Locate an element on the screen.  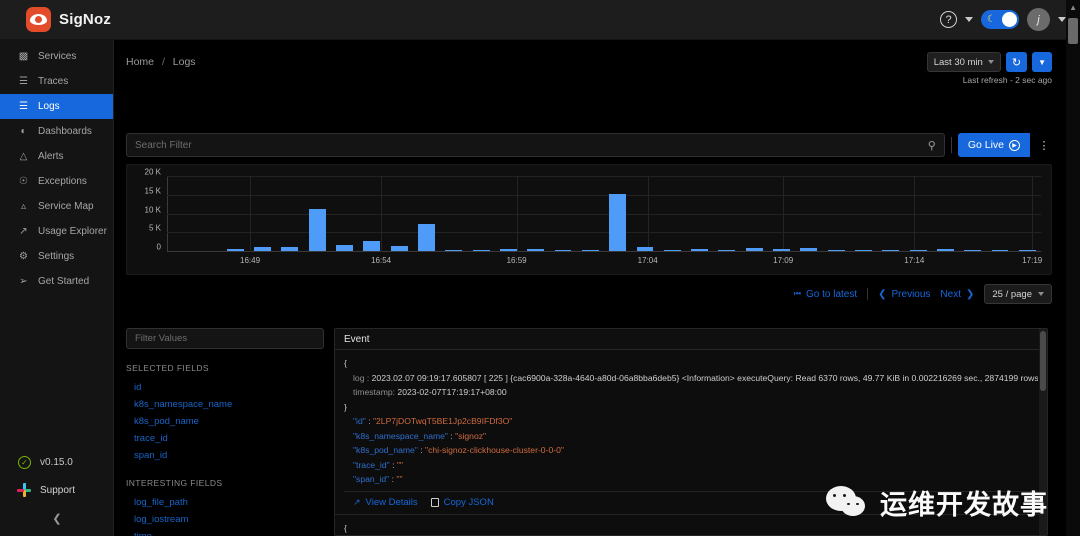
field-item-span-id: span_id is located at coordinates (225, 455).